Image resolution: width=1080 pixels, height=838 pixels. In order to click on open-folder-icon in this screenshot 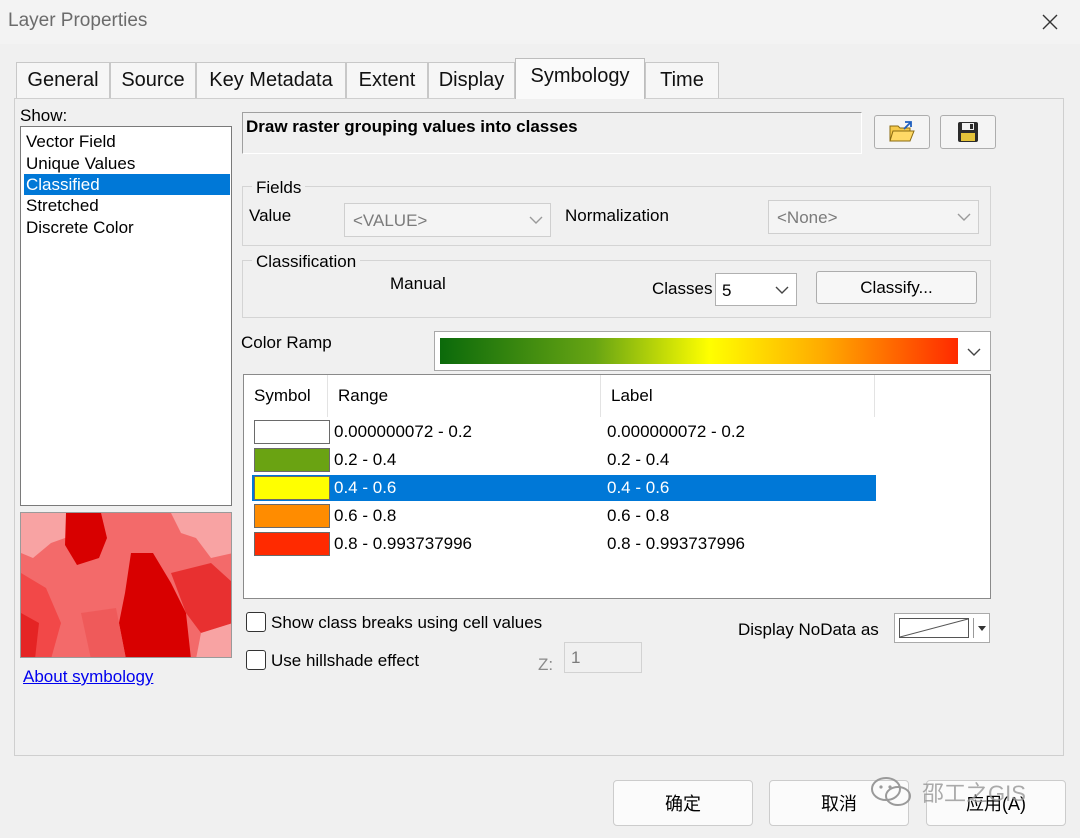, I will do `click(902, 131)`.